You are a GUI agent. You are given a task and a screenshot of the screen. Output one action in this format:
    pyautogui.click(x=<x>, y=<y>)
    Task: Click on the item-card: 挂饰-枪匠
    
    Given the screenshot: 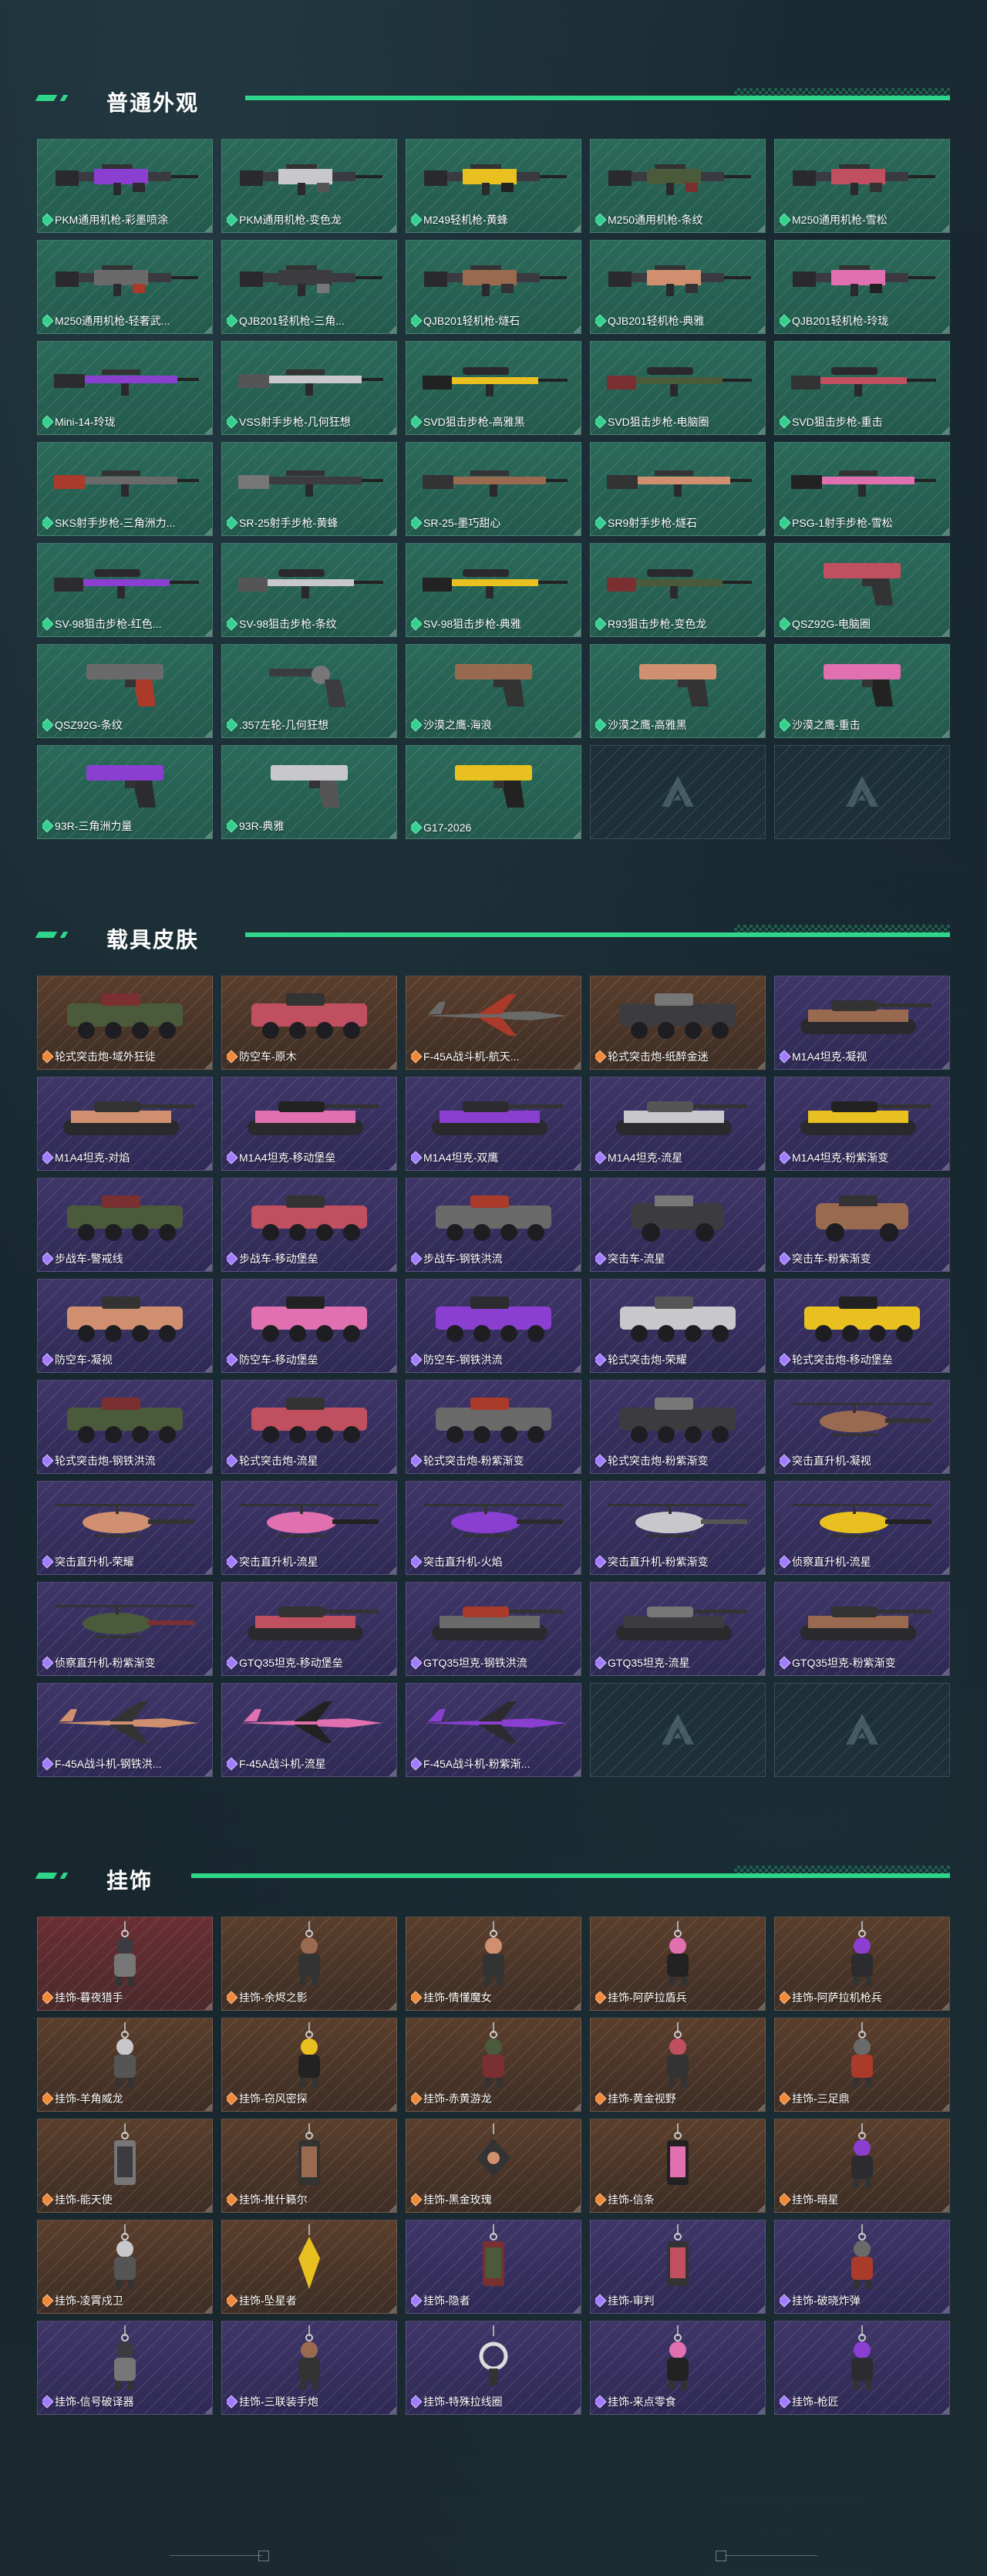 What is the action you would take?
    pyautogui.click(x=862, y=2368)
    